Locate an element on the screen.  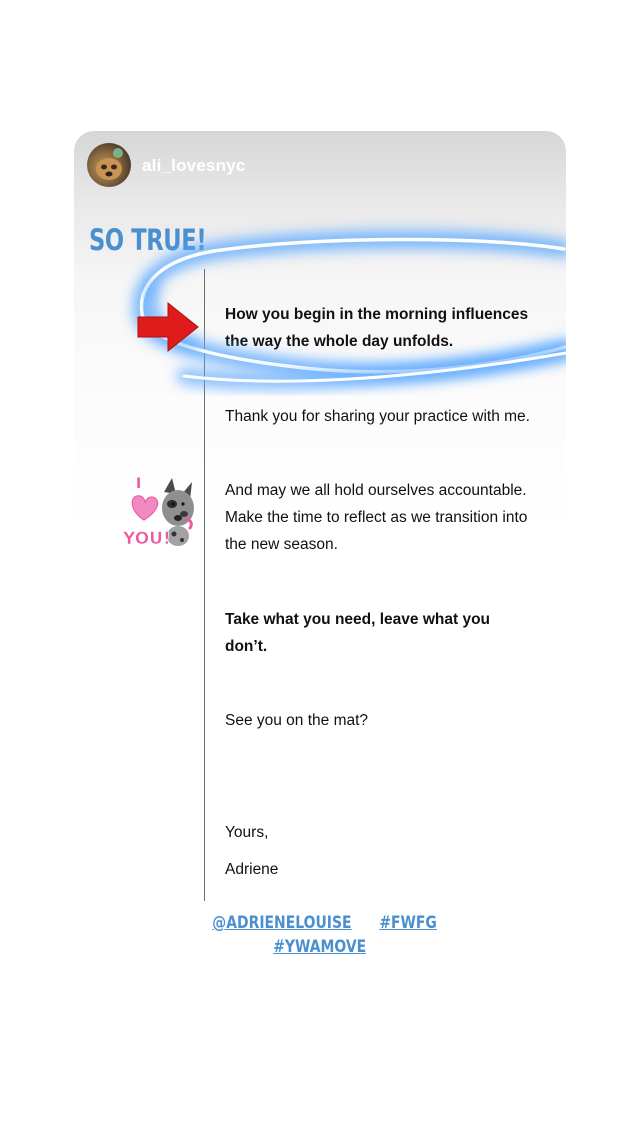
red-arrow-right-icon is located at coordinates (168, 327).